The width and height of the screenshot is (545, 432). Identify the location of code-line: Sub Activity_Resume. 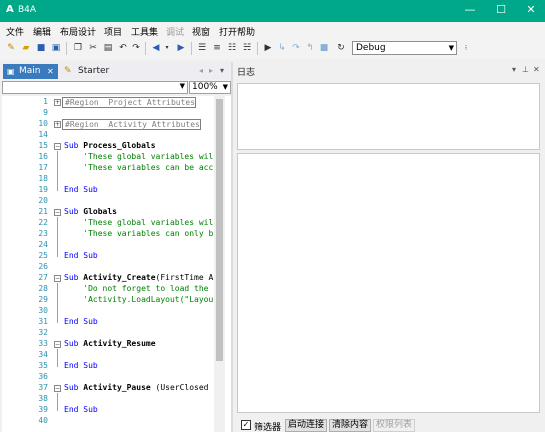
(110, 344).